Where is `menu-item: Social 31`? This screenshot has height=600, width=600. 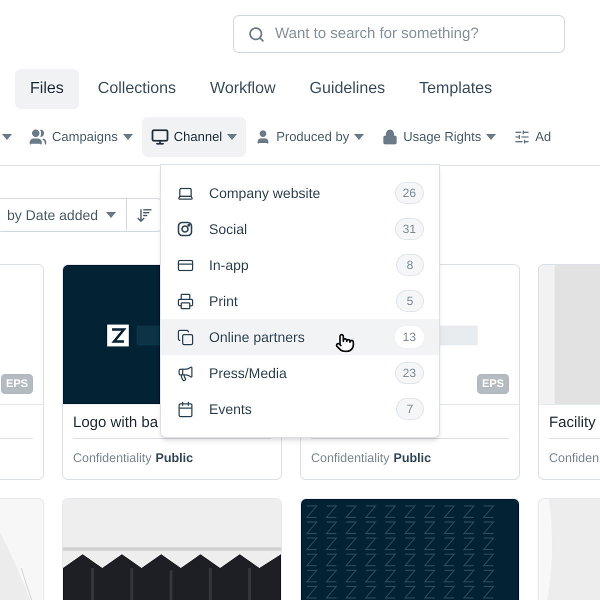
menu-item: Social 31 is located at coordinates (300, 229).